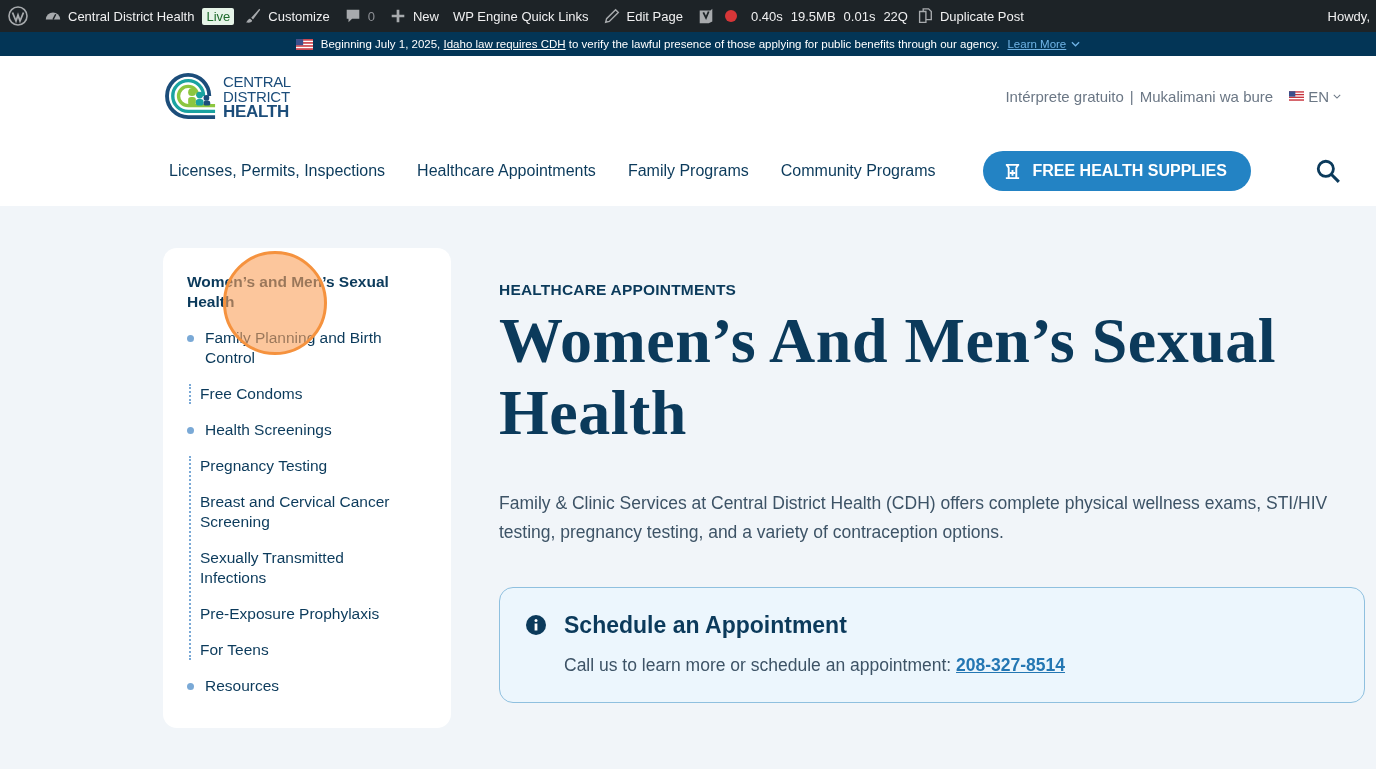 This screenshot has width=1376, height=769. Describe the element at coordinates (305, 568) in the screenshot. I see `sidebar-subitem: Sexually Transmitted Infections` at that location.